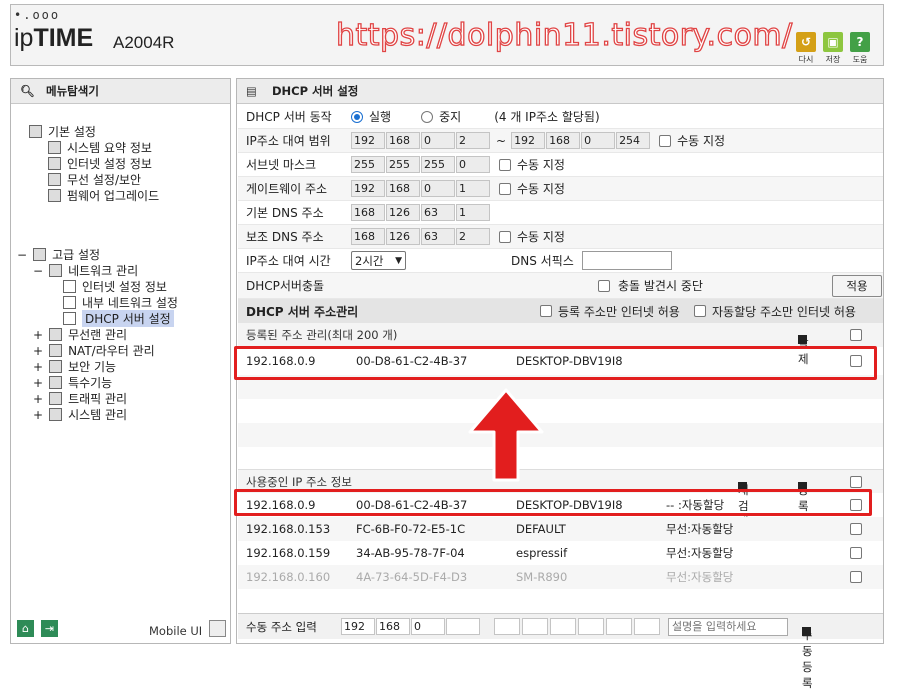 This screenshot has width=903, height=691. What do you see at coordinates (473, 188) in the screenshot?
I see `gateway-4: 1` at bounding box center [473, 188].